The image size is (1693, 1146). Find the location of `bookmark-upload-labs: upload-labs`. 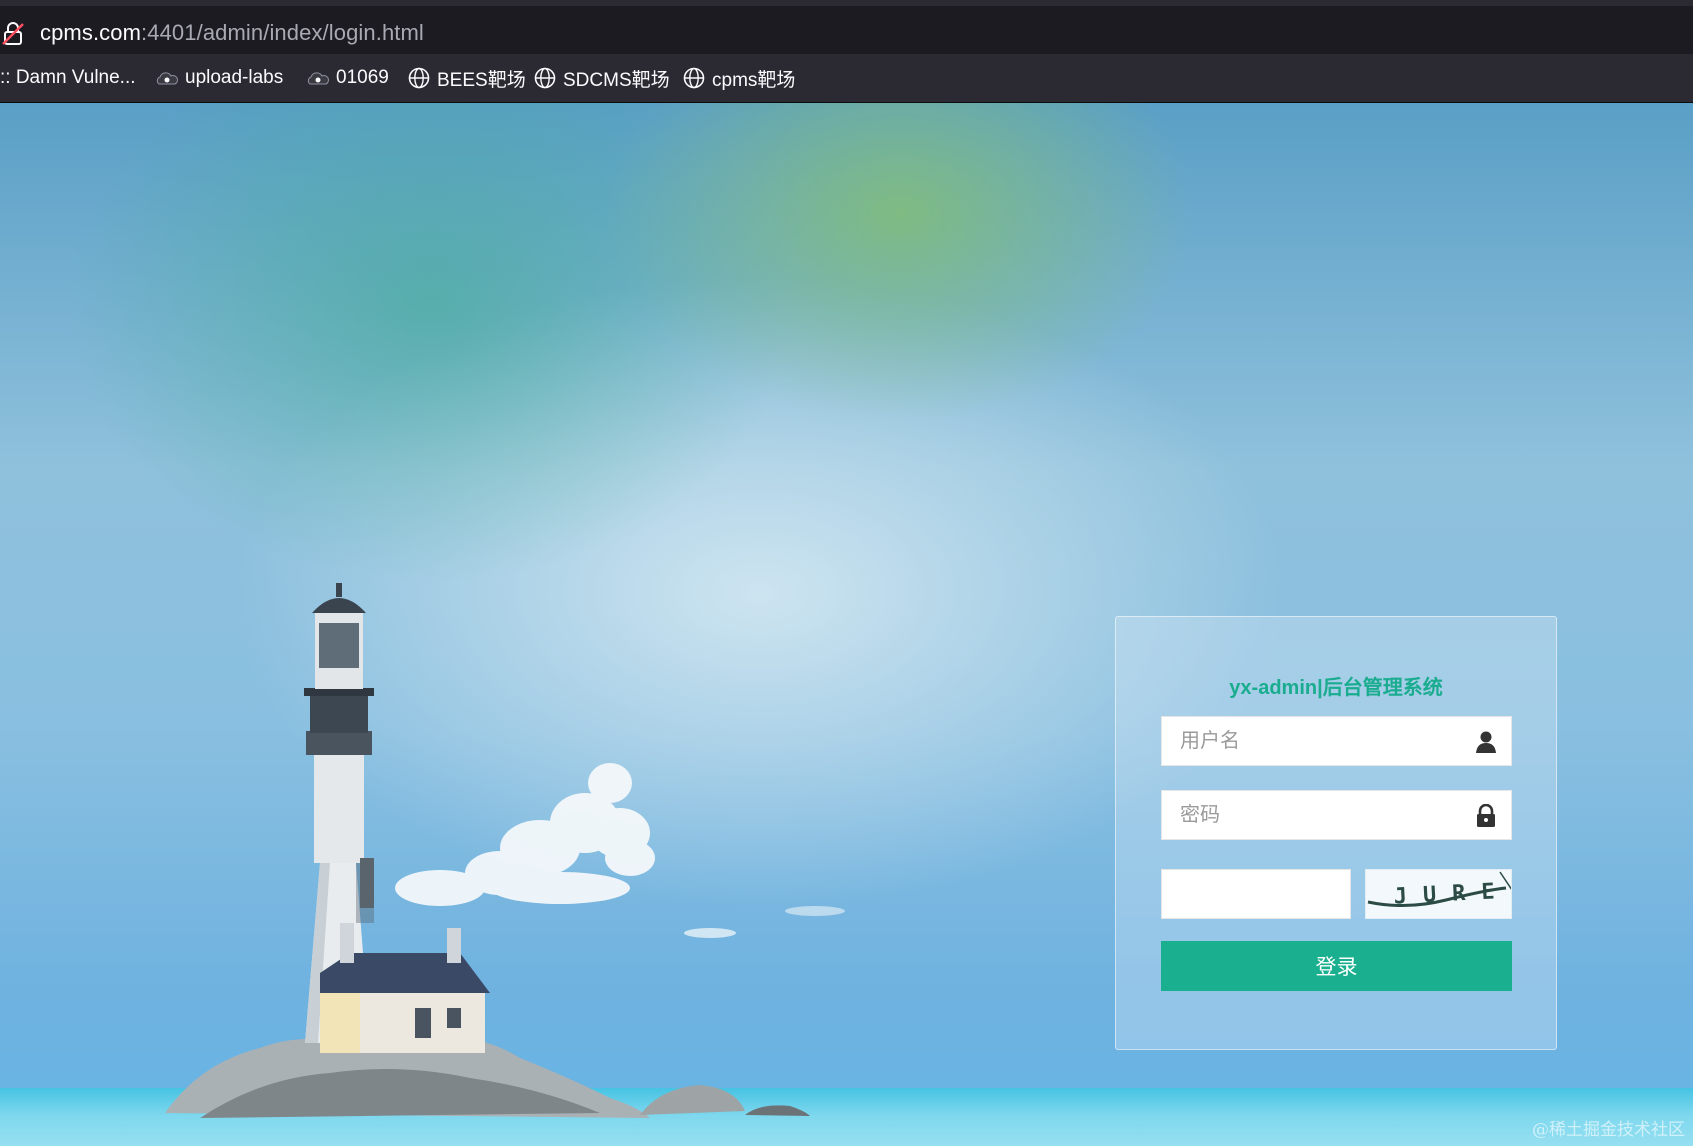

bookmark-upload-labs: upload-labs is located at coordinates (219, 78).